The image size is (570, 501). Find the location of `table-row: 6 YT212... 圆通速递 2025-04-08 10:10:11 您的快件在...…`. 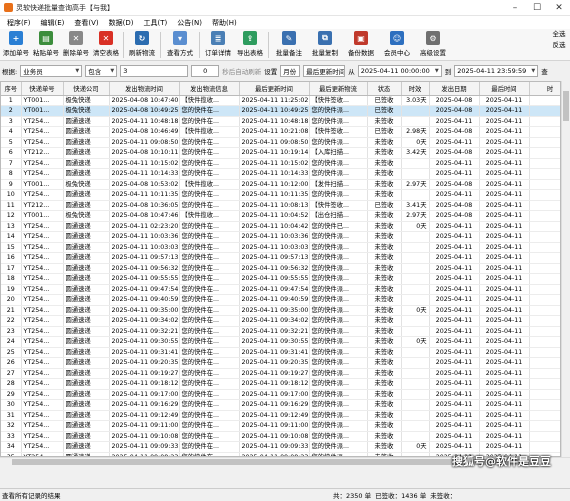

table-row: 6 YT212... 圆通速递 2025-04-08 10:10:11 您的快件在...… is located at coordinates (280, 153).